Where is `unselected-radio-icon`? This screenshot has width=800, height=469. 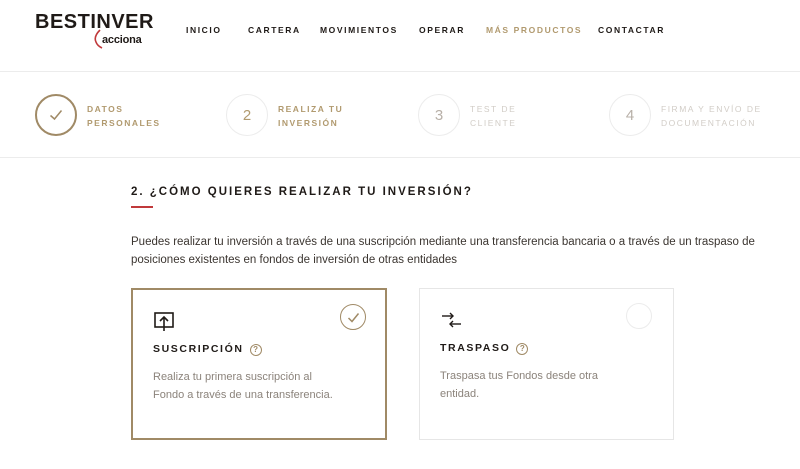 unselected-radio-icon is located at coordinates (639, 316).